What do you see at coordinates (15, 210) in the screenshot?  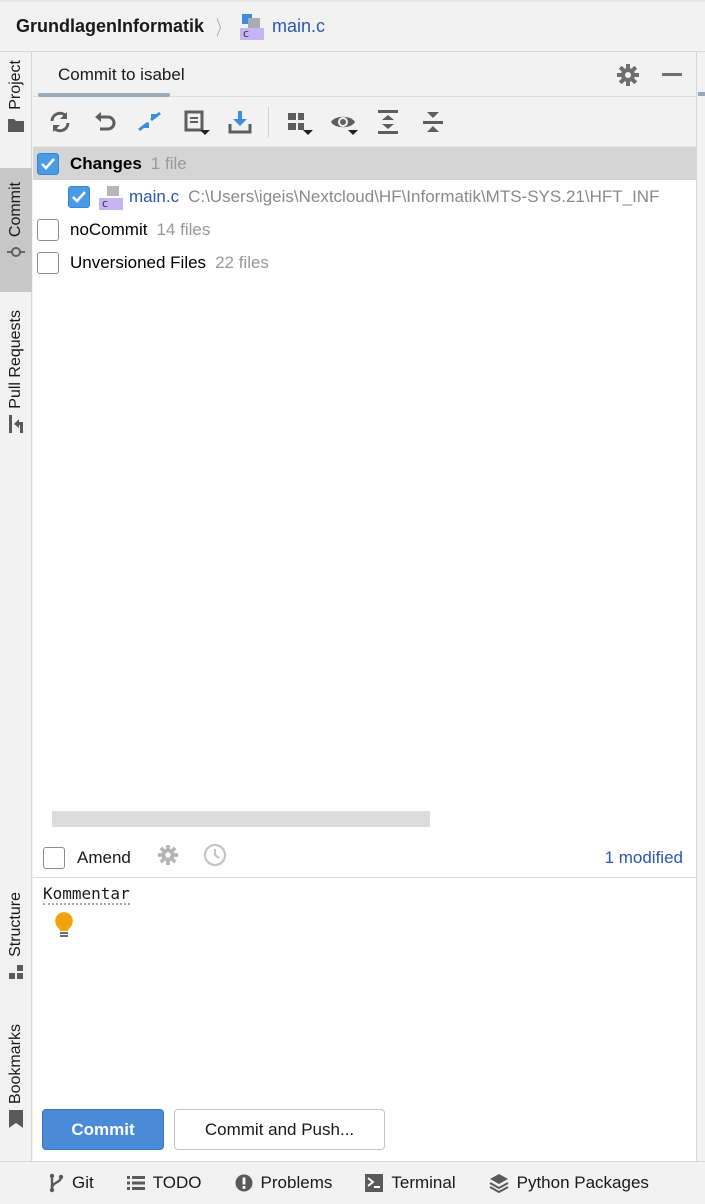 I see `tool-tab-label: Commit` at bounding box center [15, 210].